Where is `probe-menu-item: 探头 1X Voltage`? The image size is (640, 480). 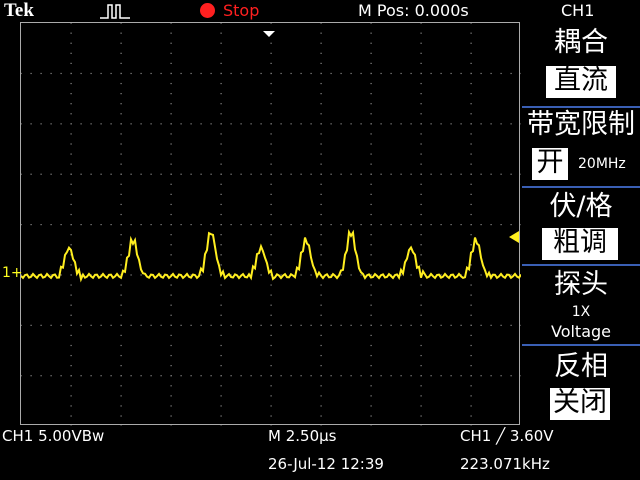
probe-menu-item: 探头 1X Voltage is located at coordinates (581, 304).